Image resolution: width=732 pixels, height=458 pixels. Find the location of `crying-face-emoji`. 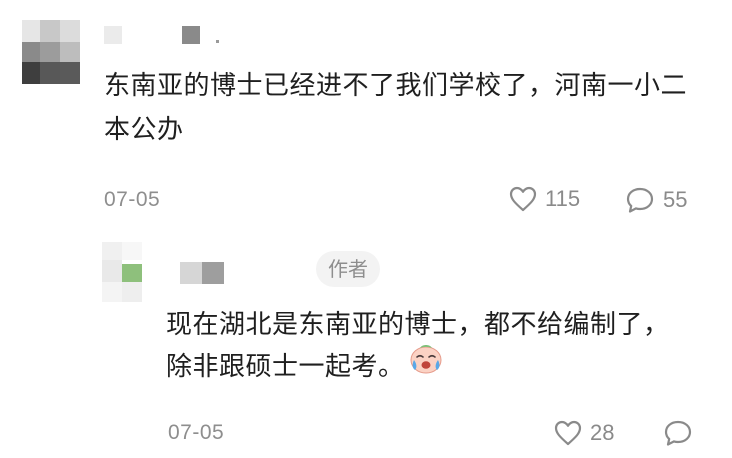

crying-face-emoji is located at coordinates (426, 364).